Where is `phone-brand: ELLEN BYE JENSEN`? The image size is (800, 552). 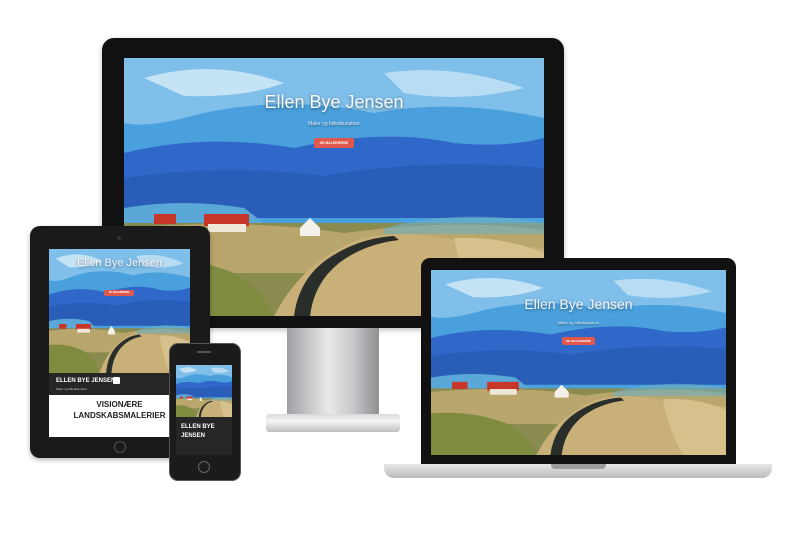
phone-brand: ELLEN BYE JENSEN is located at coordinates (198, 432).